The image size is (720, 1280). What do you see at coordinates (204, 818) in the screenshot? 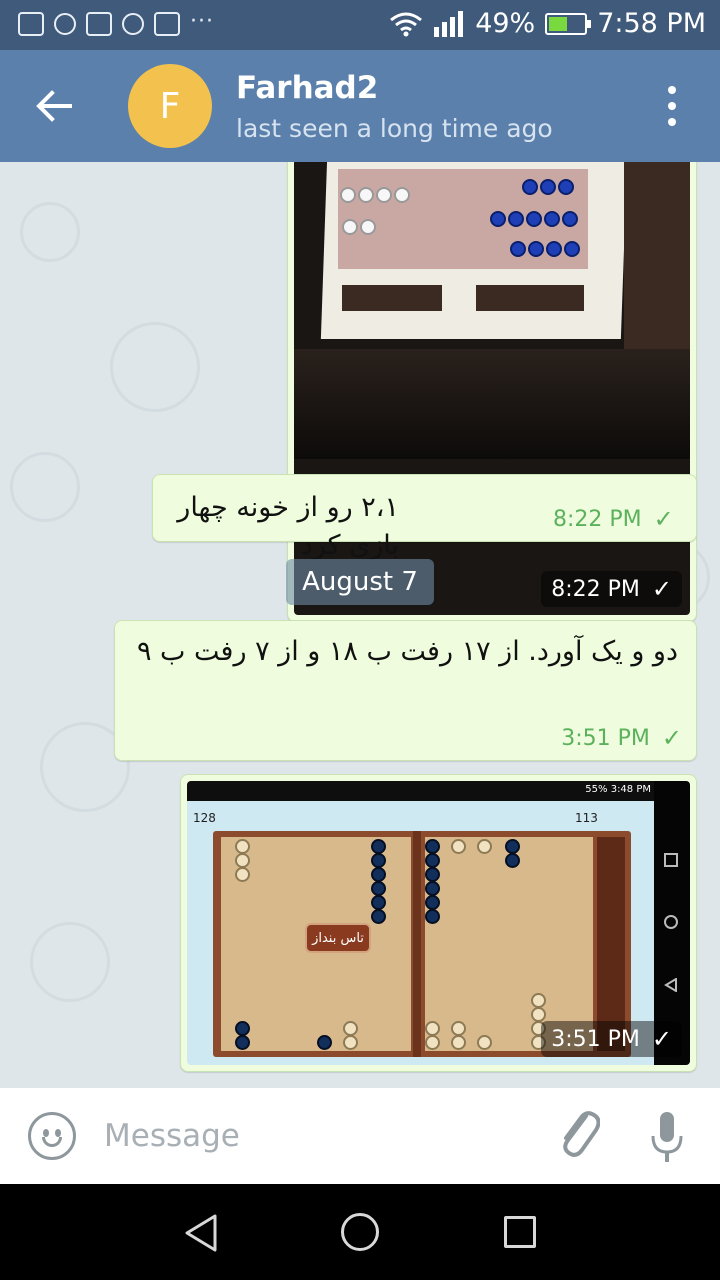
I see `score-left: 128` at bounding box center [204, 818].